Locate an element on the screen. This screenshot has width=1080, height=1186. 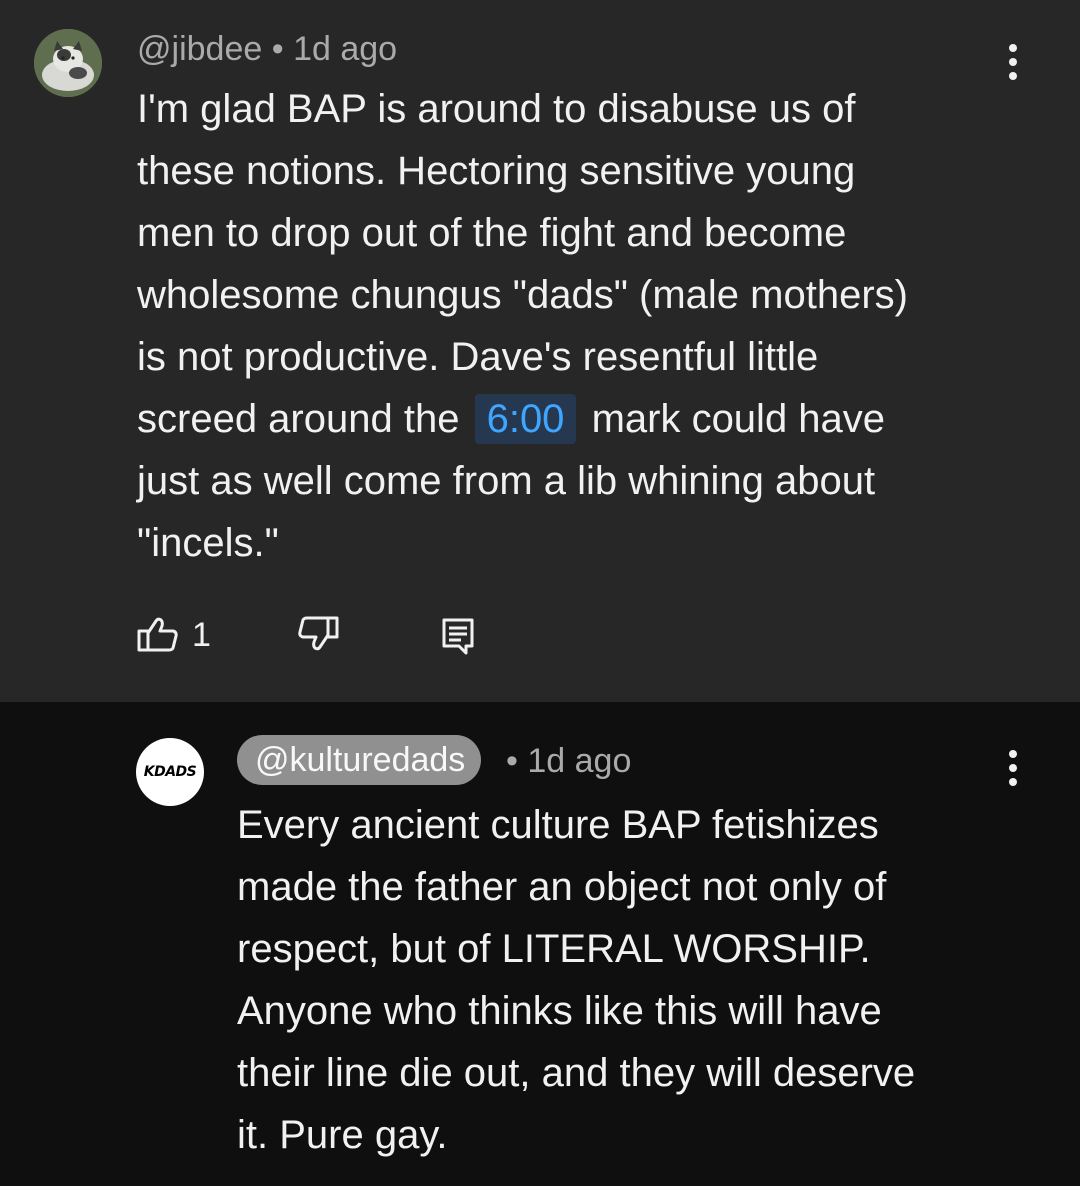
comment-line: it. Pure gay. is located at coordinates (342, 1135).